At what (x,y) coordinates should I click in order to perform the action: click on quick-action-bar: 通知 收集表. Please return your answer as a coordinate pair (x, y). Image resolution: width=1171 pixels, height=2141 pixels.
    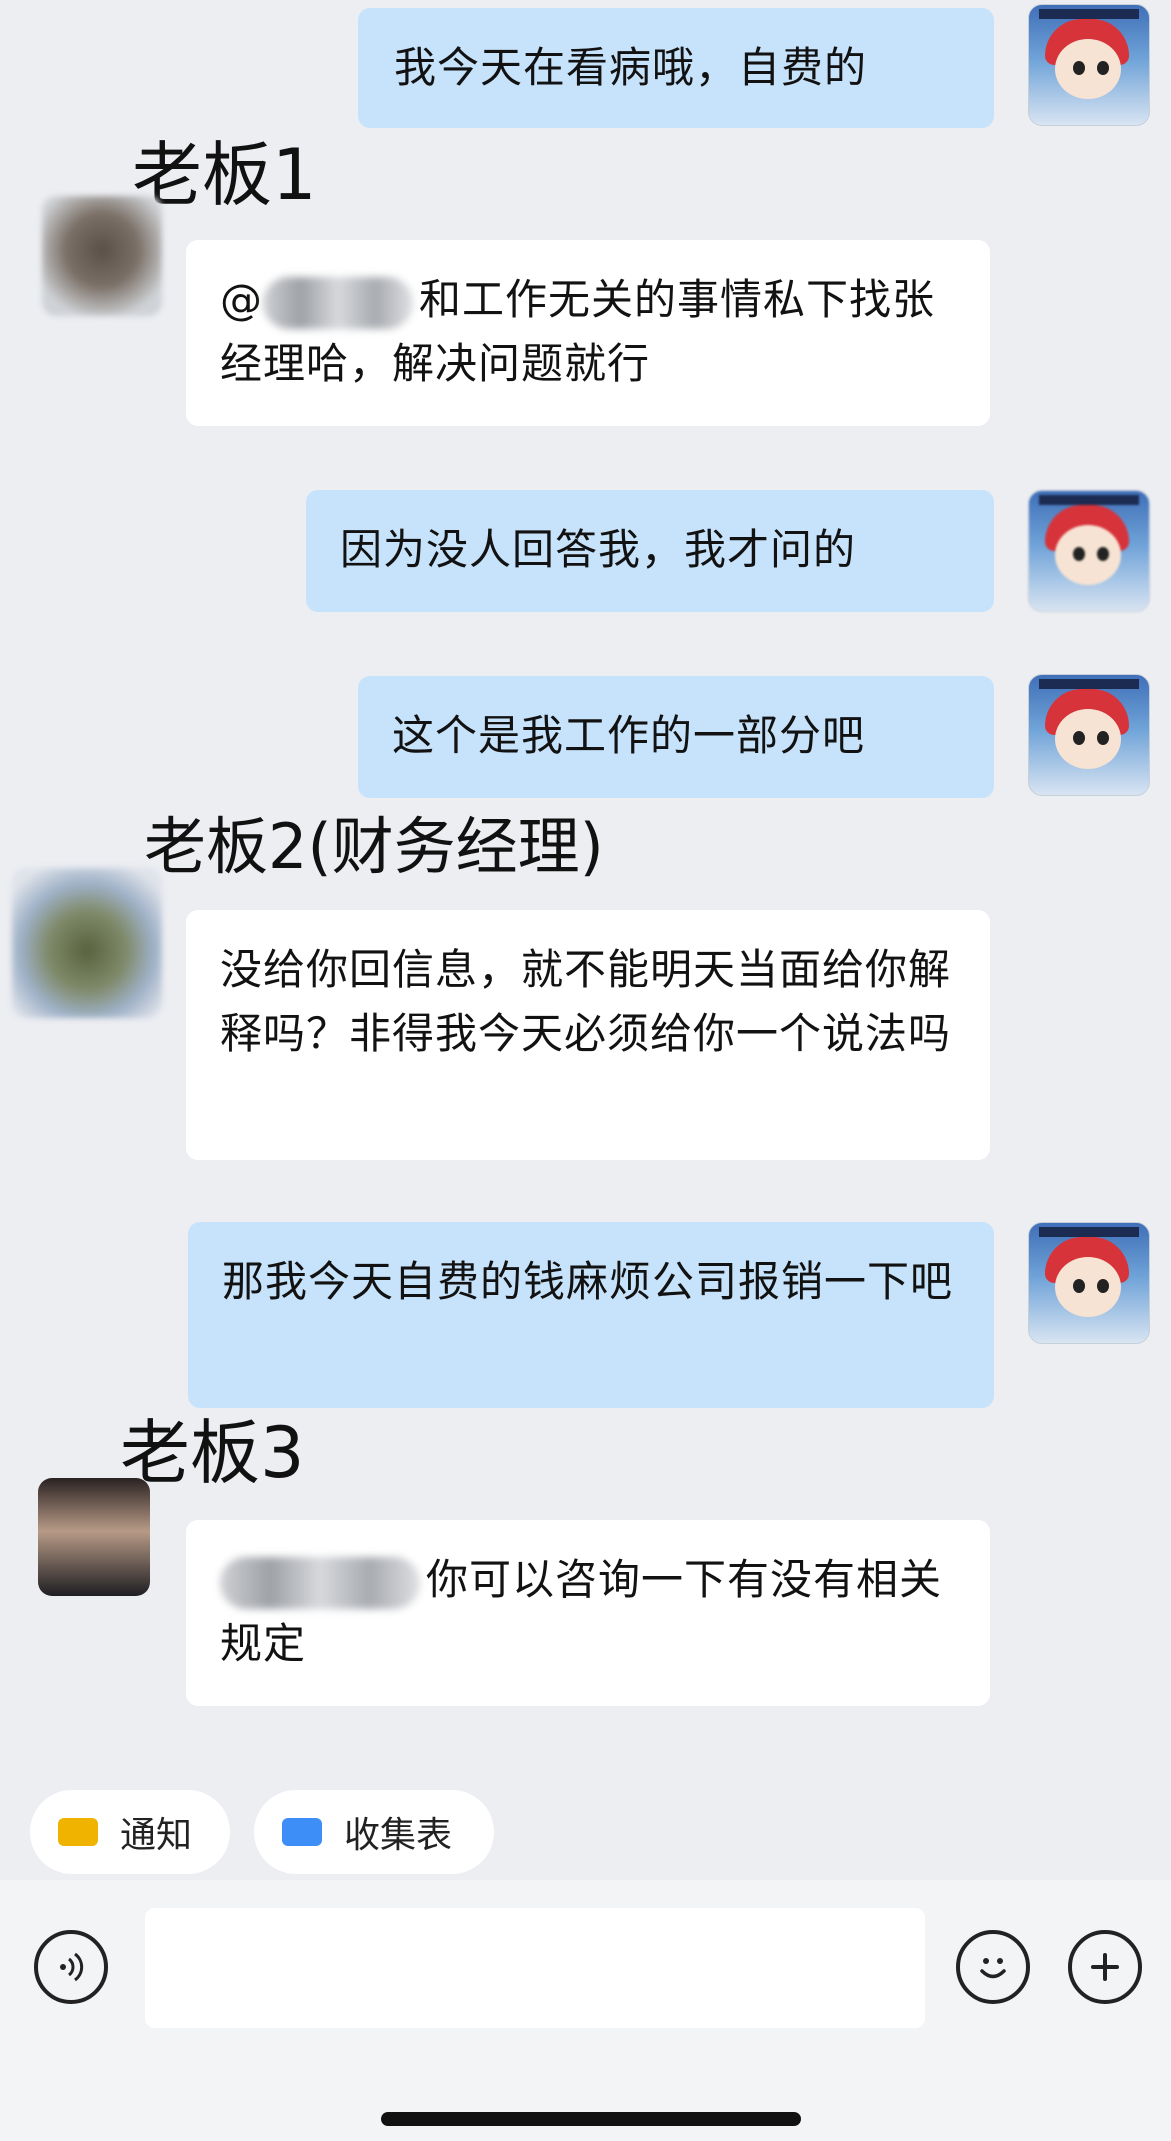
    Looking at the image, I should click on (585, 1835).